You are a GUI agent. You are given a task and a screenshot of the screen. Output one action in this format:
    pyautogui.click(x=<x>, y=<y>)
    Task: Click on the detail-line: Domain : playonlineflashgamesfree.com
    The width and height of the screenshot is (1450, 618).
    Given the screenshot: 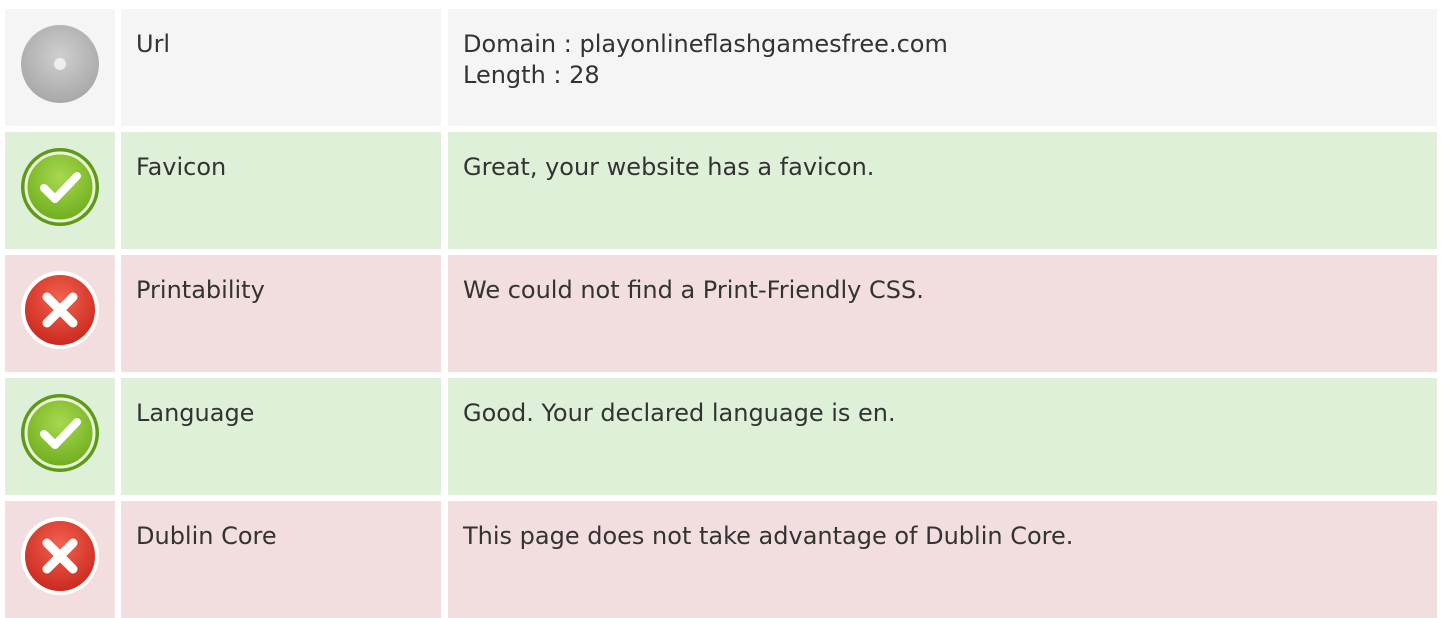 What is the action you would take?
    pyautogui.click(x=705, y=44)
    